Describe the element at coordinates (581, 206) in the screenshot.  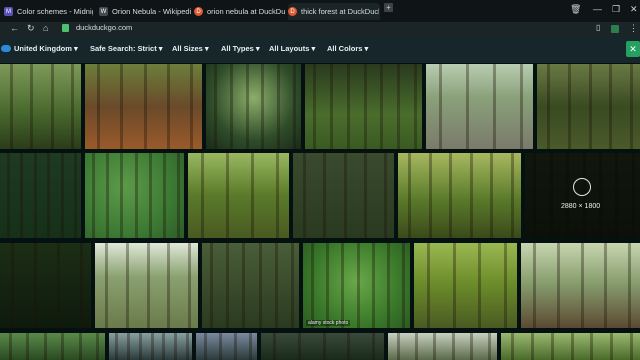
I see `image-dimensions: 2880 × 1800` at that location.